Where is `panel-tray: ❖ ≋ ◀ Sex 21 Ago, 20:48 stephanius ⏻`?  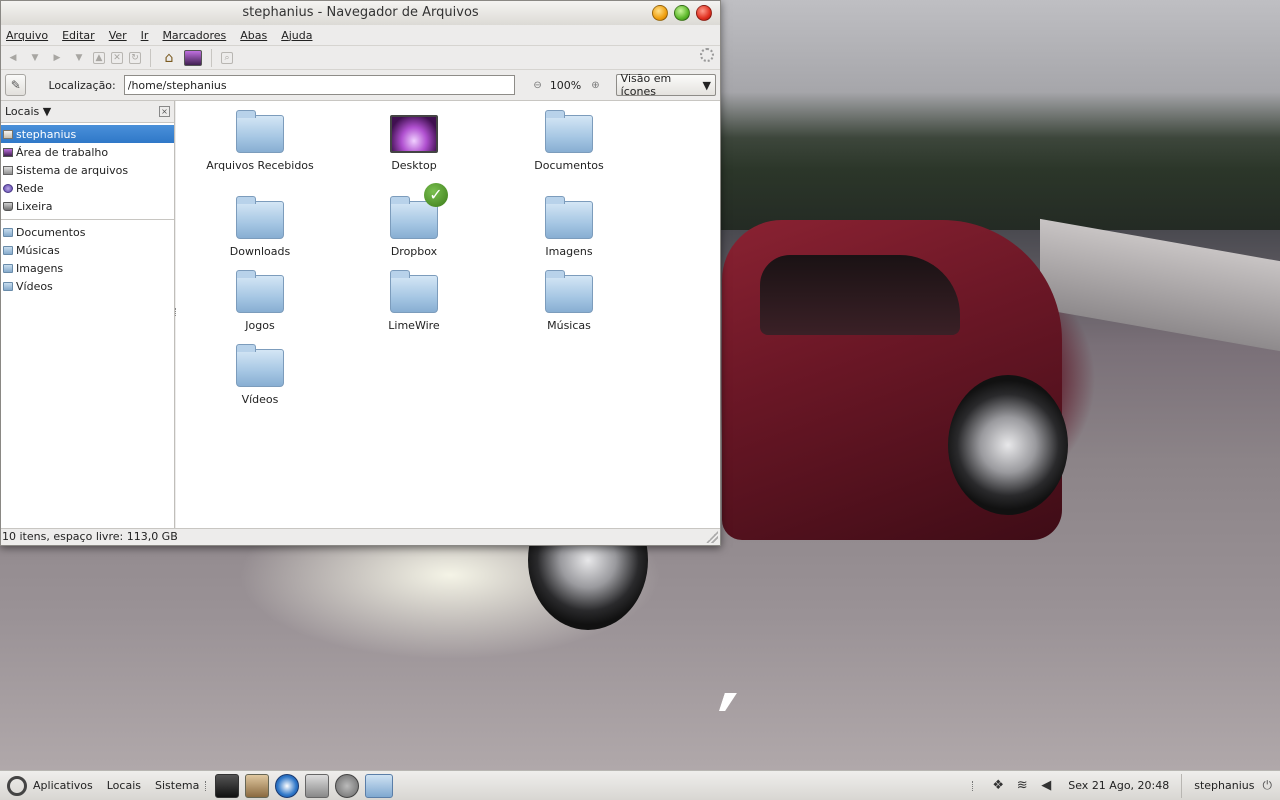
panel-tray: ❖ ≋ ◀ Sex 21 Ago, 20:48 stephanius ⏻ is located at coordinates (1126, 785).